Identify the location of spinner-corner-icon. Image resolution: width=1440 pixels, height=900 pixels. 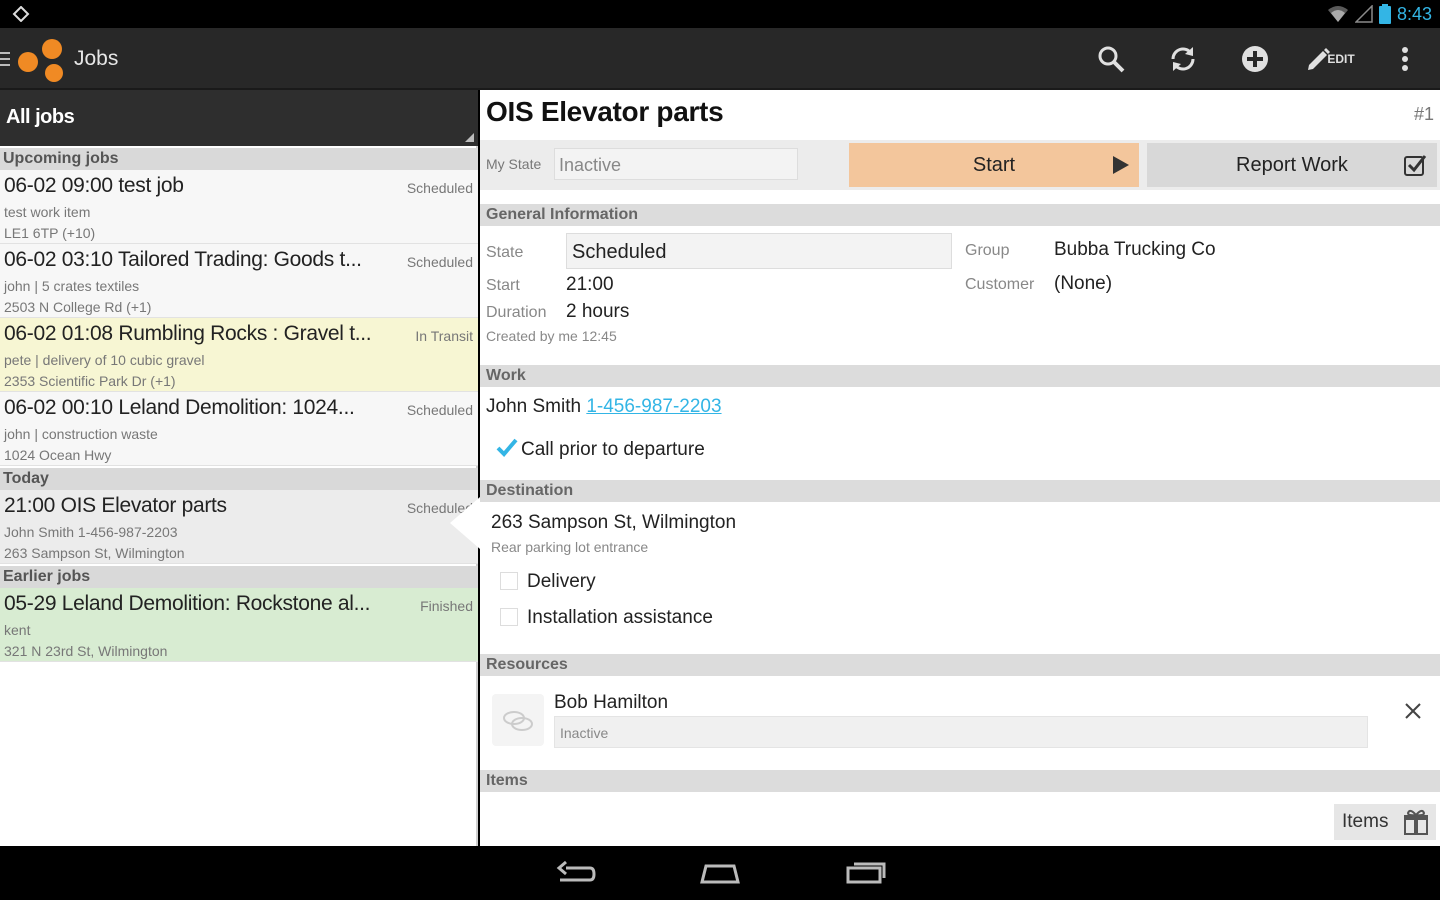
(469, 137).